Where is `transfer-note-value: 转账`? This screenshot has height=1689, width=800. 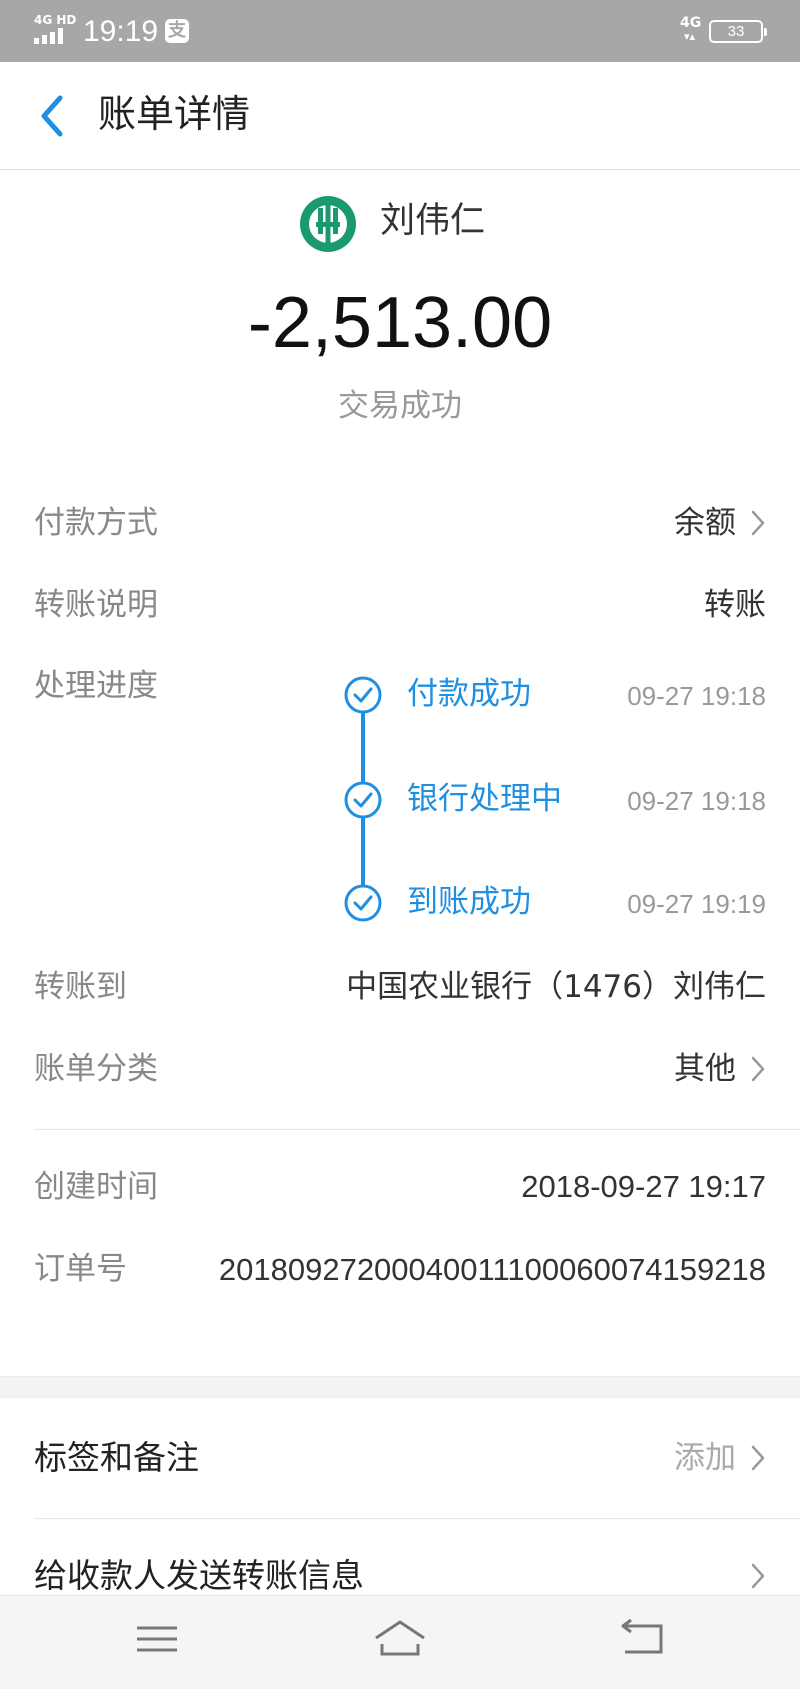
transfer-note-value: 转账 is located at coordinates (735, 605).